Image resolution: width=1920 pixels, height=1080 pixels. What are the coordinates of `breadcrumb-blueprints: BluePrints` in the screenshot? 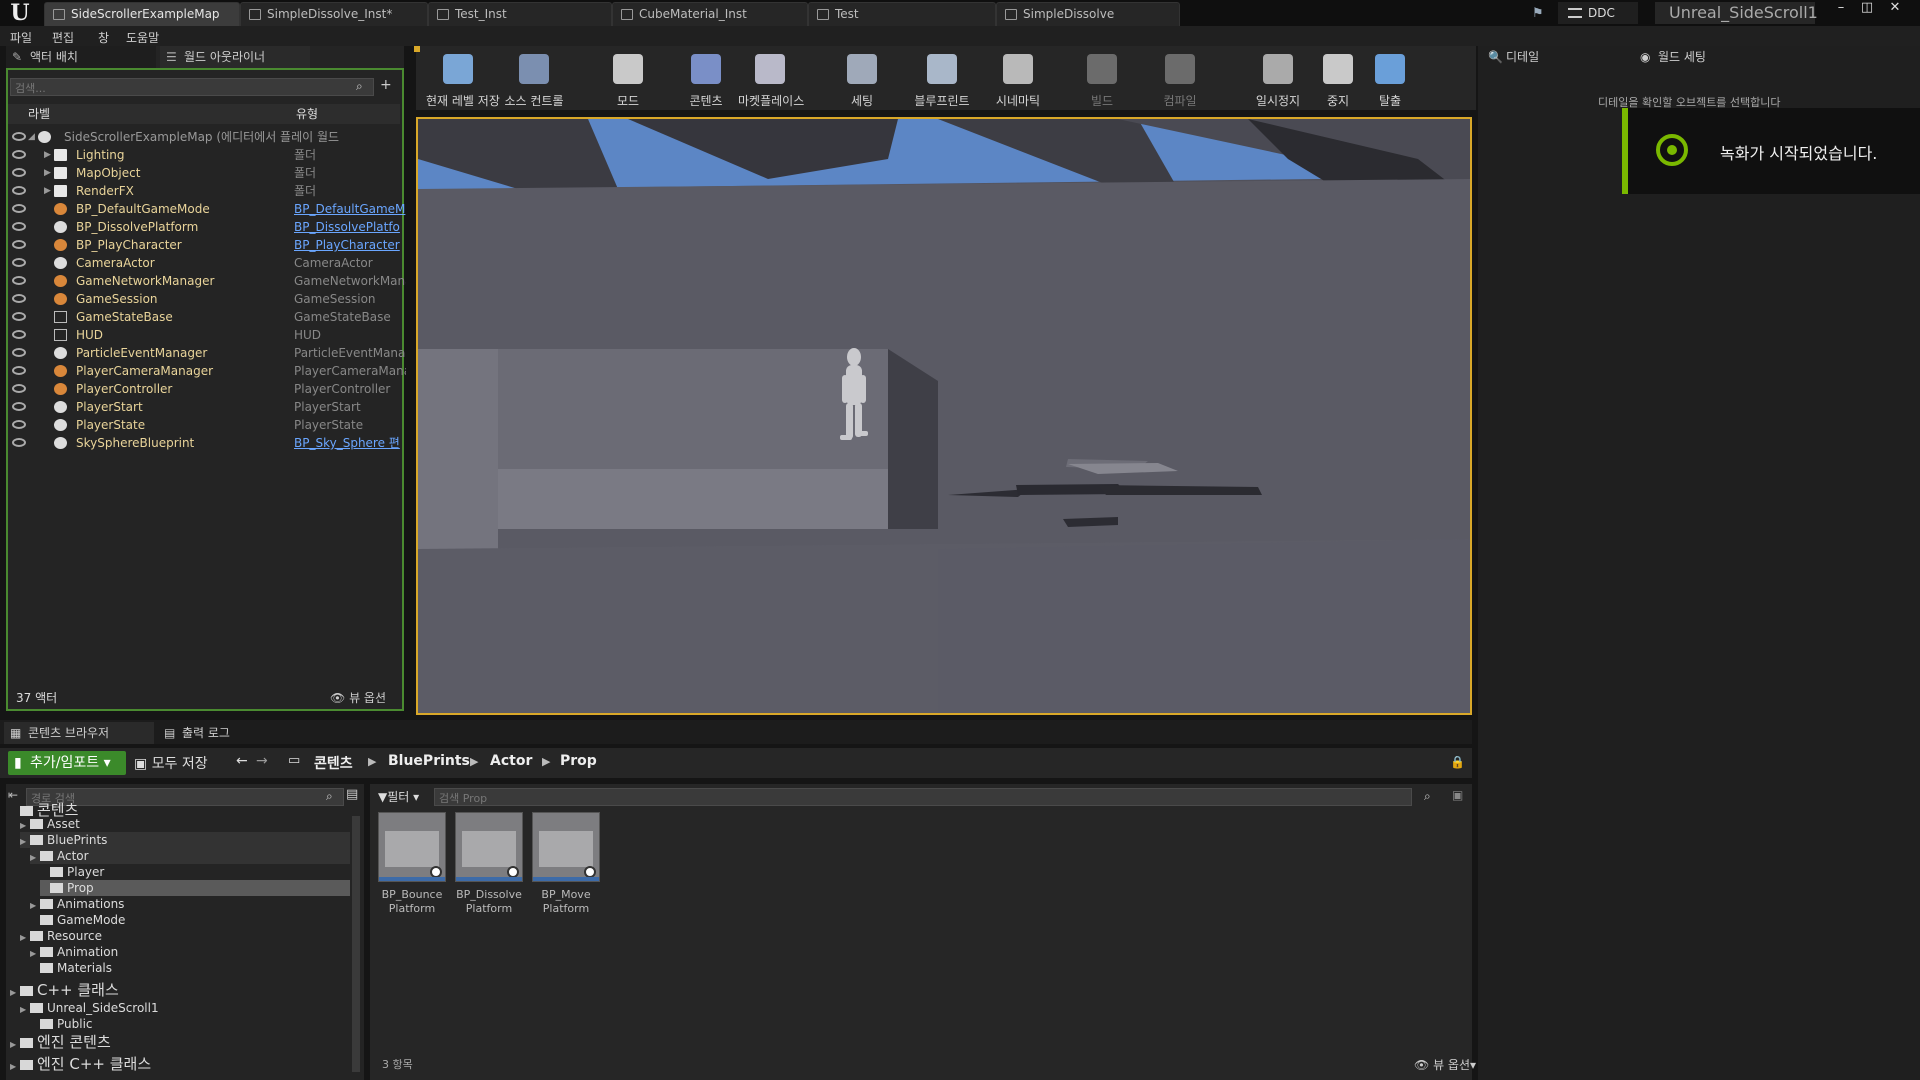 It's located at (429, 761).